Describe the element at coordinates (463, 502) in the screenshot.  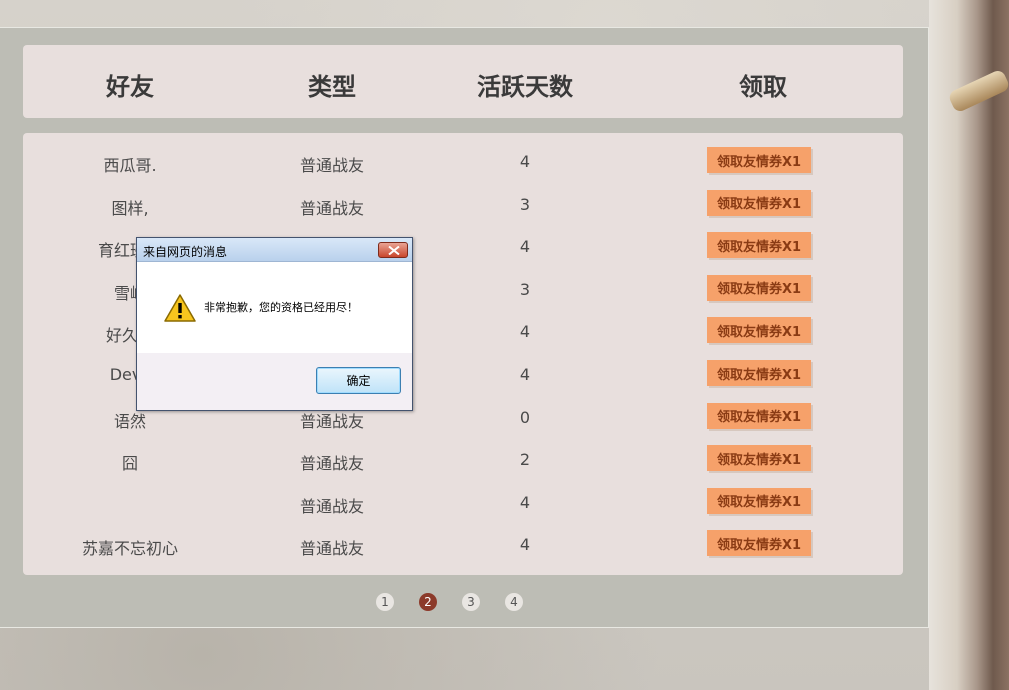
I see `table-row: 普通战友 4 领取友情券X1` at that location.